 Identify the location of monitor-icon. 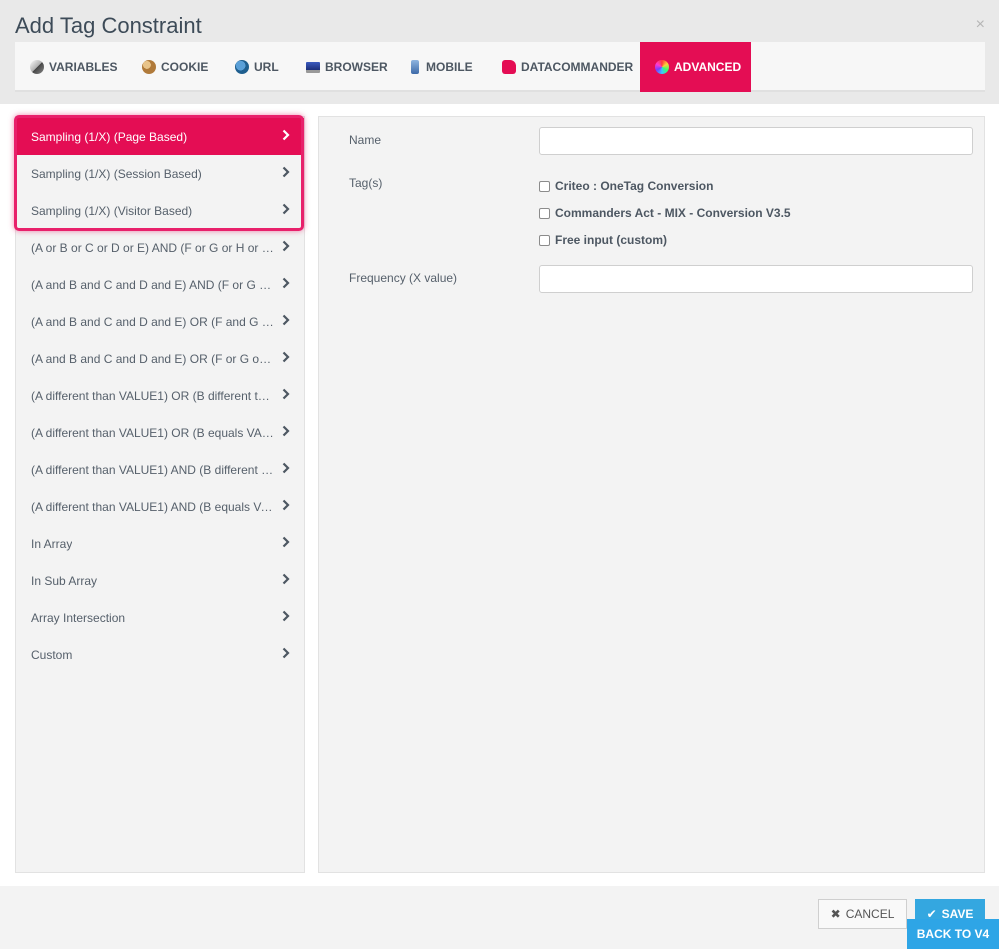
(313, 67).